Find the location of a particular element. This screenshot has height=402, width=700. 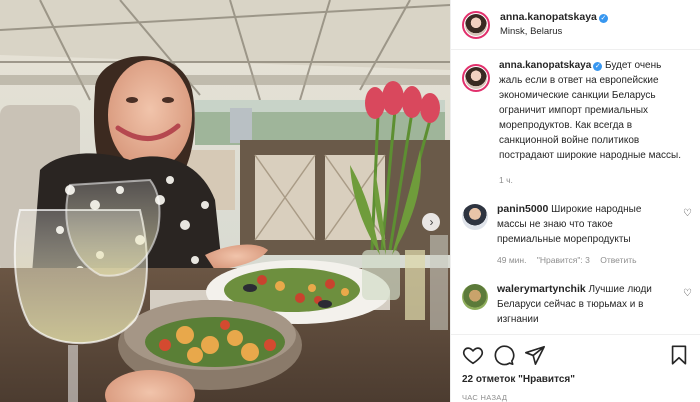

author-avatar is located at coordinates (476, 24).